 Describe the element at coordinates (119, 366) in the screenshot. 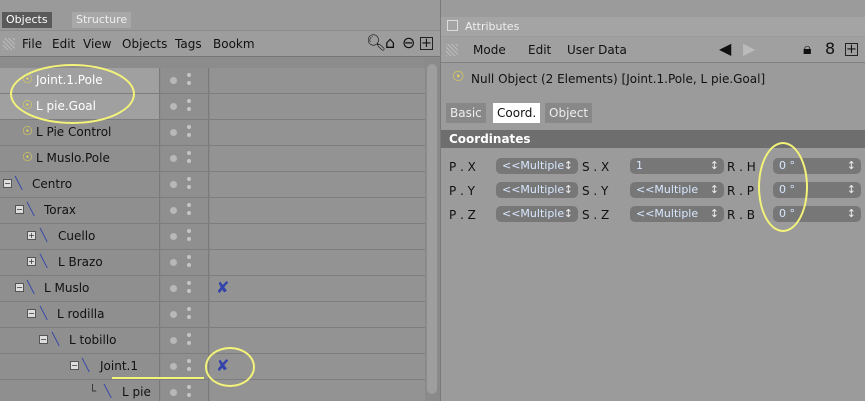

I see `tree-label: Joint.1` at that location.